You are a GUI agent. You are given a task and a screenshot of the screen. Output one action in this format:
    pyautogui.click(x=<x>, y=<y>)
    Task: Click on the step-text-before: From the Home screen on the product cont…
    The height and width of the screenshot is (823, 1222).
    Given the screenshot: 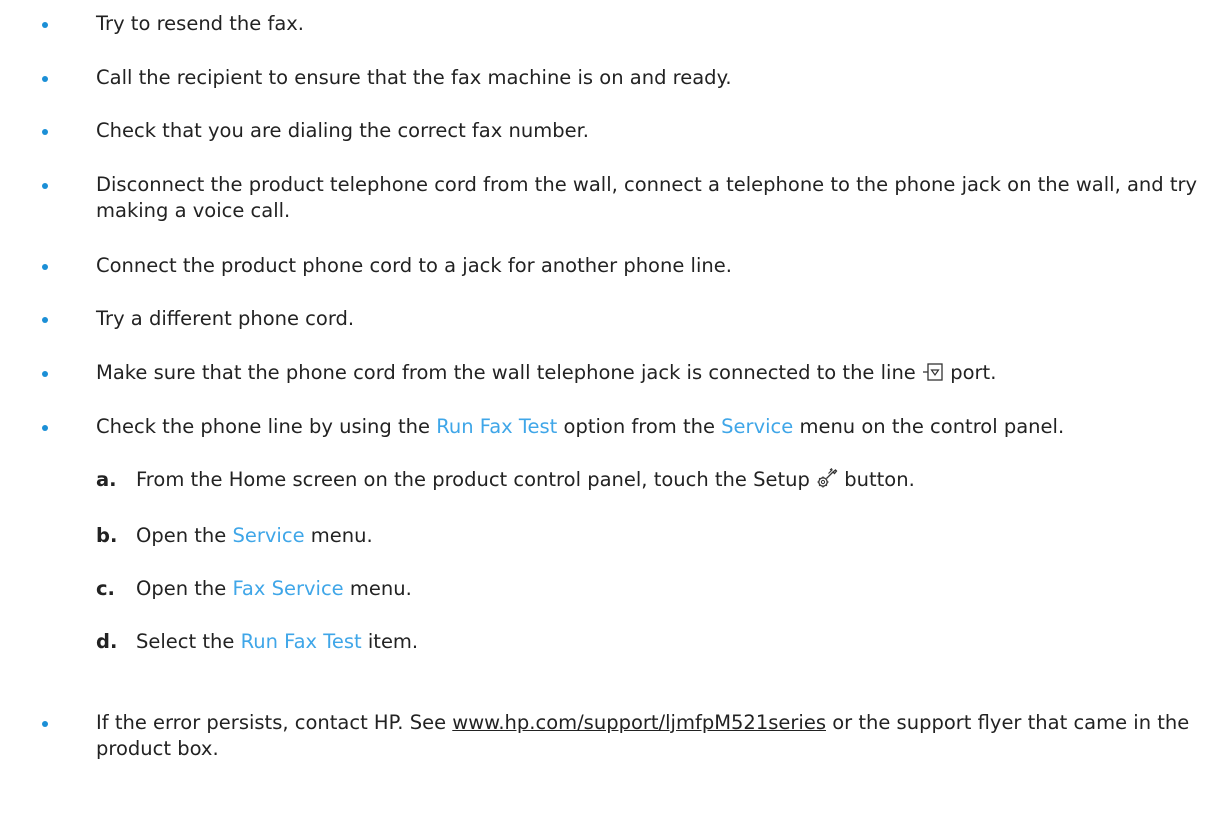 What is the action you would take?
    pyautogui.click(x=473, y=479)
    